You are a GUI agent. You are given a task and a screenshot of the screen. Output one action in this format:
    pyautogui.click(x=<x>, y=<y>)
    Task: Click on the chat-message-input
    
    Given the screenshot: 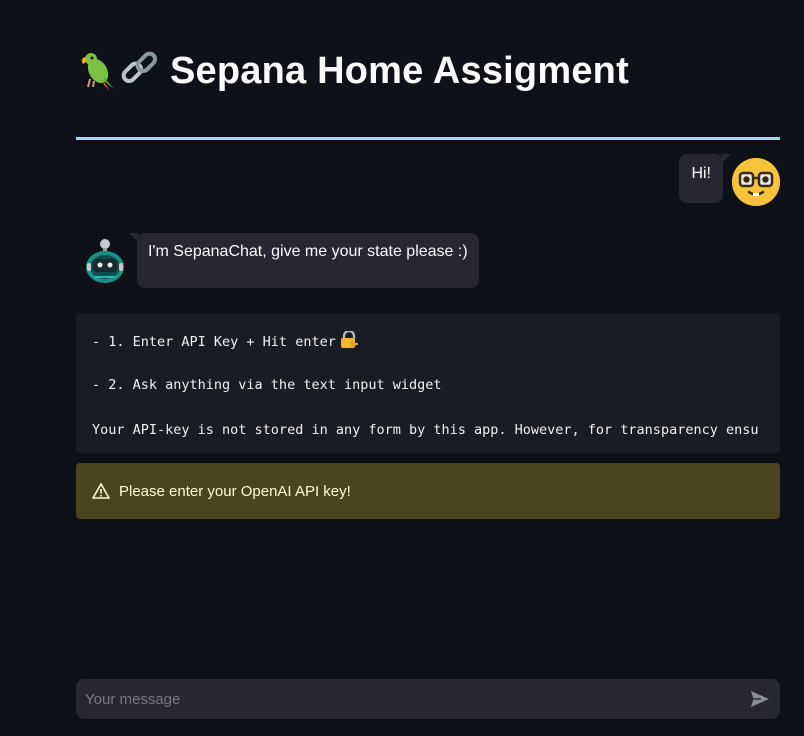 What is the action you would take?
    pyautogui.click(x=408, y=699)
    